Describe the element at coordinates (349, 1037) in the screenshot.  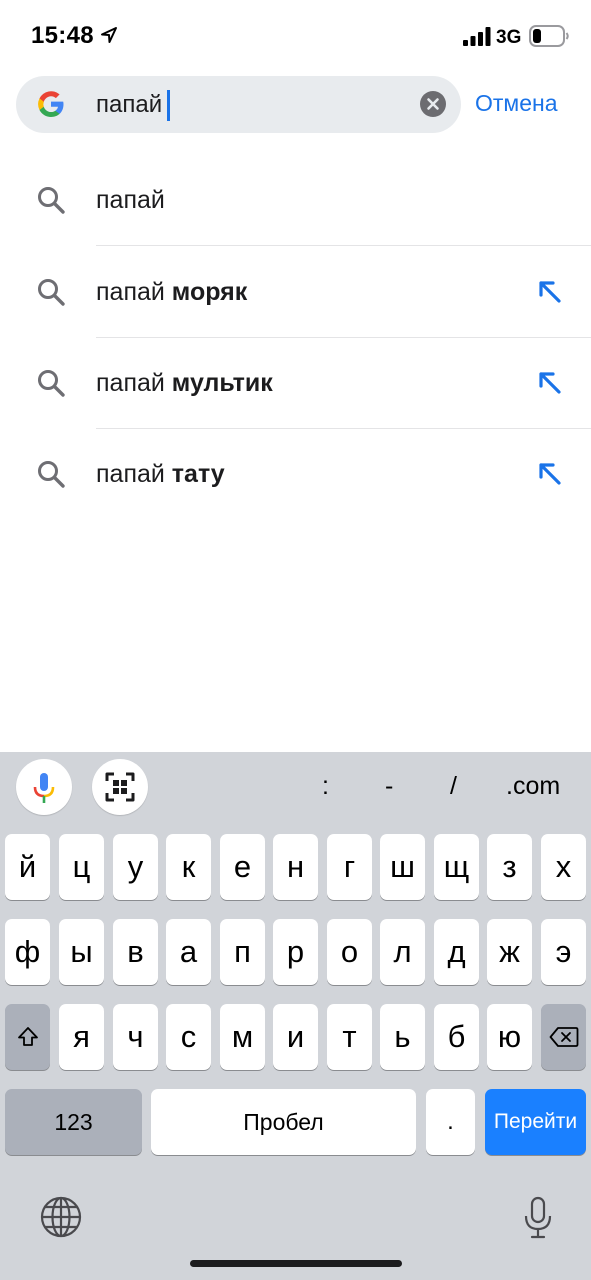
I see `key: т` at that location.